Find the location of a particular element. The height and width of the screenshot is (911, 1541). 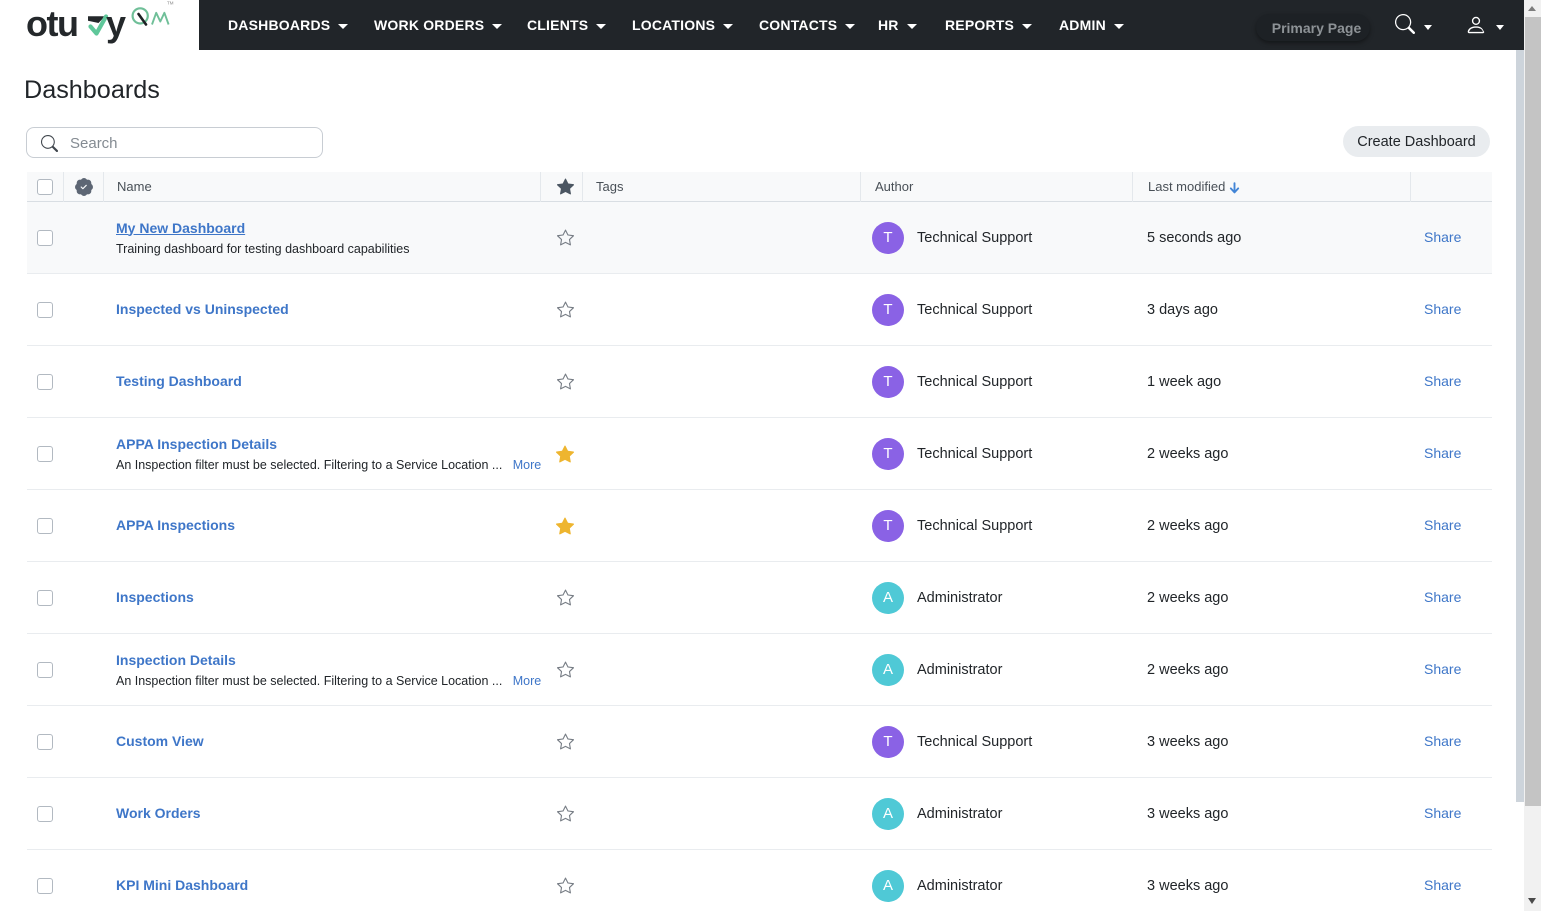

svg-text: otu is located at coordinates (51, 23).